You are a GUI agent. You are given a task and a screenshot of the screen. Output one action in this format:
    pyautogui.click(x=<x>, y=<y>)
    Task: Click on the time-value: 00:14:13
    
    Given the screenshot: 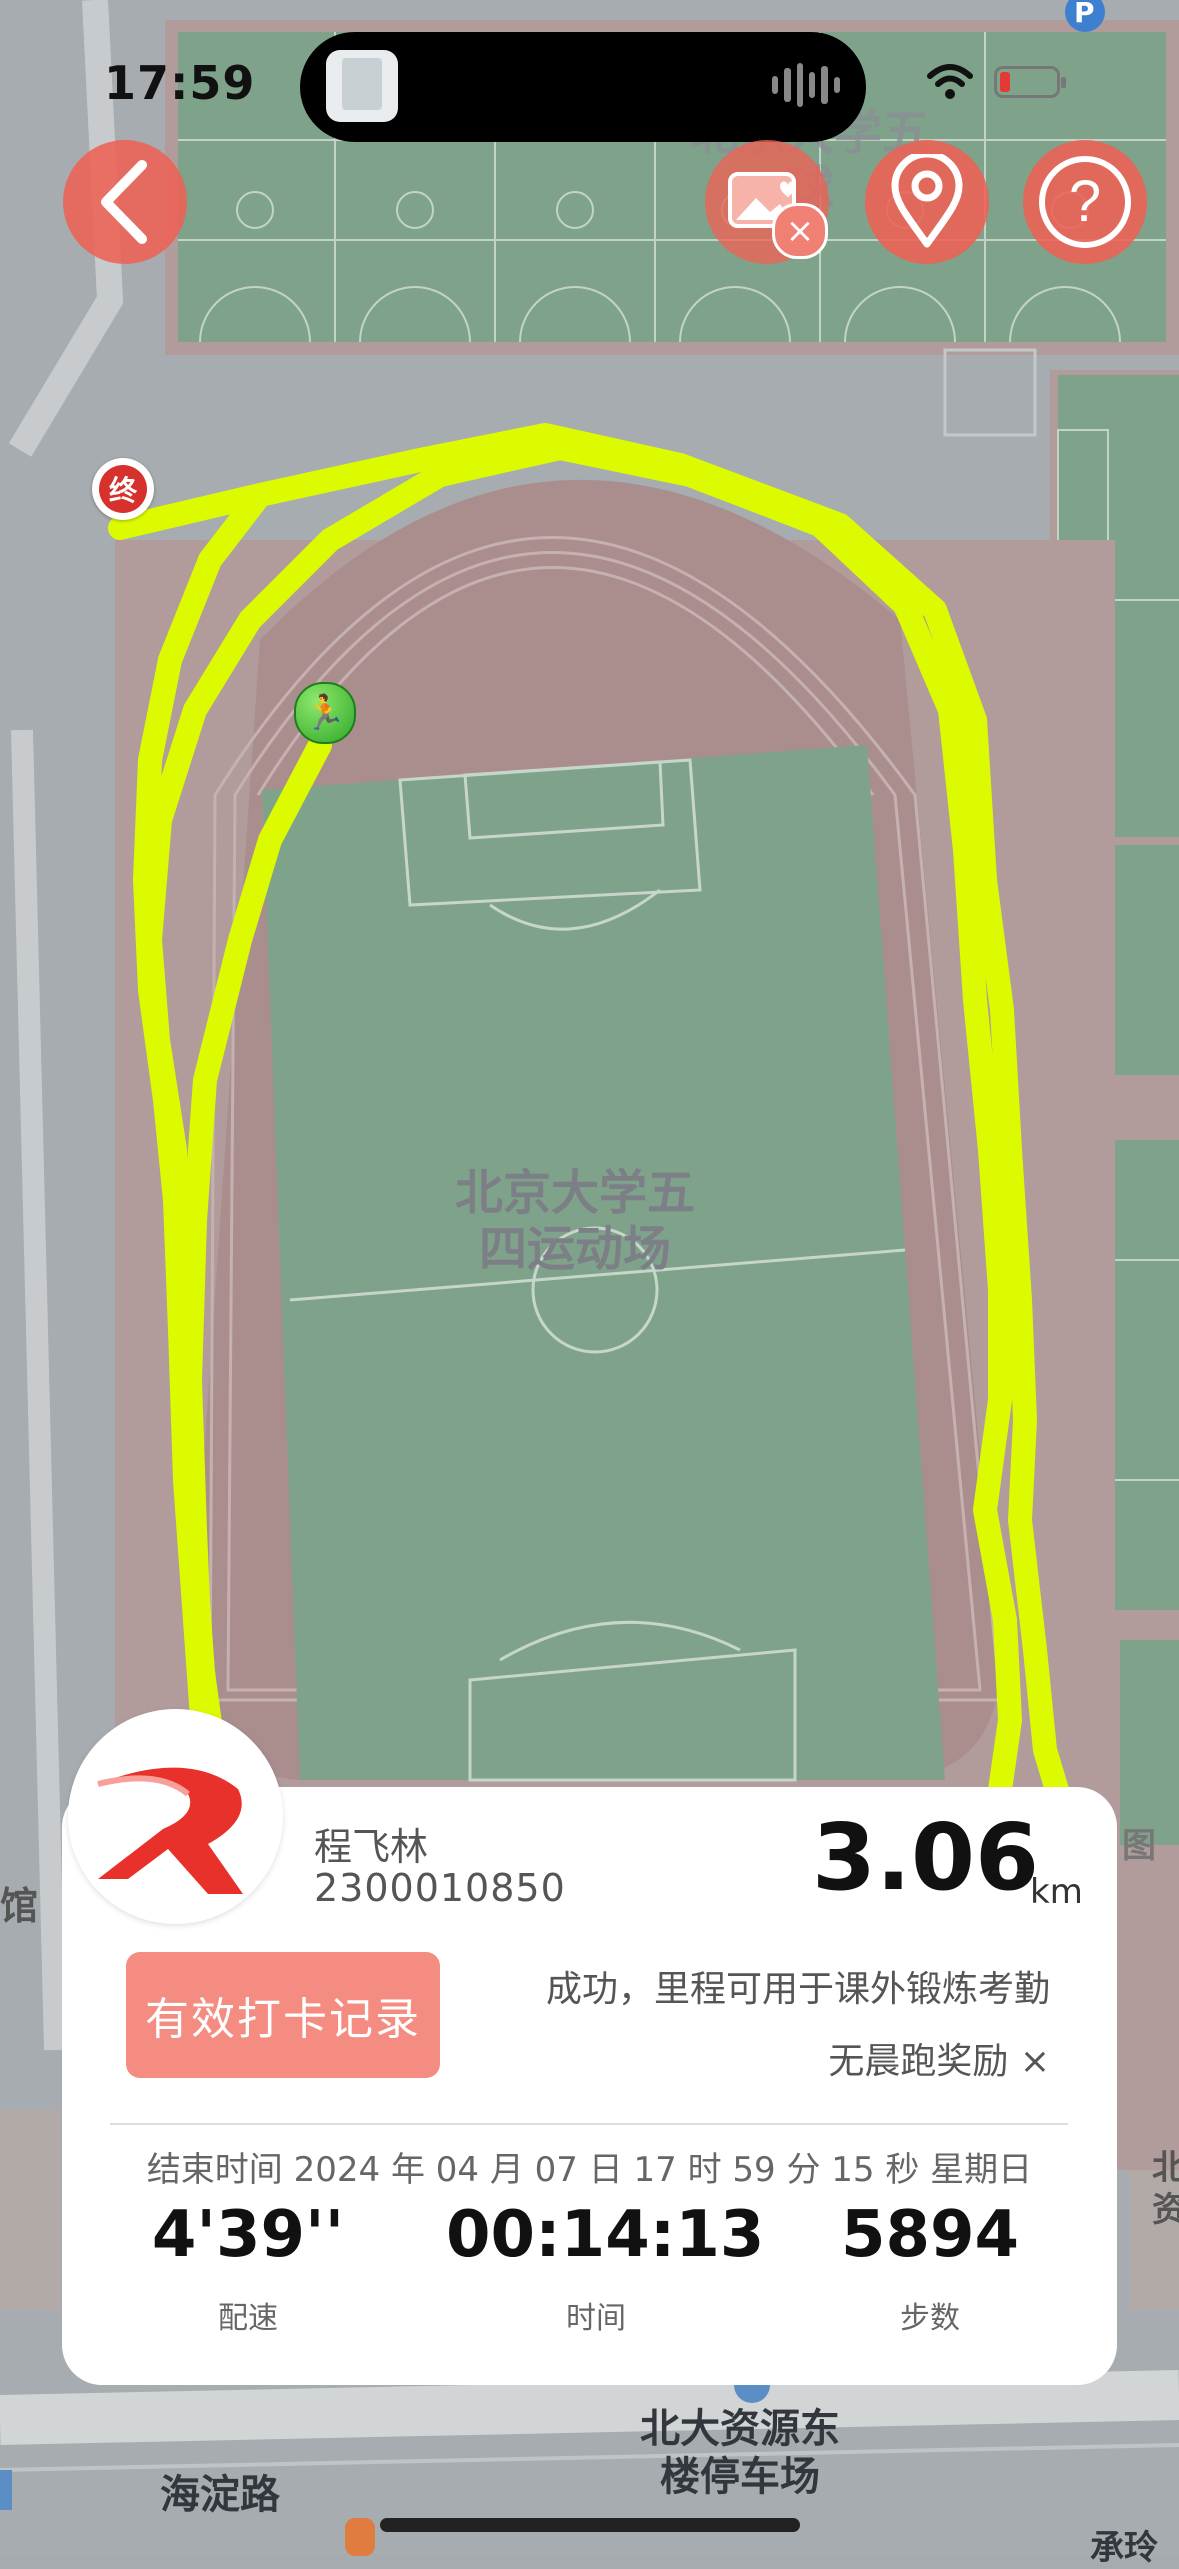 What is the action you would take?
    pyautogui.click(x=605, y=2235)
    